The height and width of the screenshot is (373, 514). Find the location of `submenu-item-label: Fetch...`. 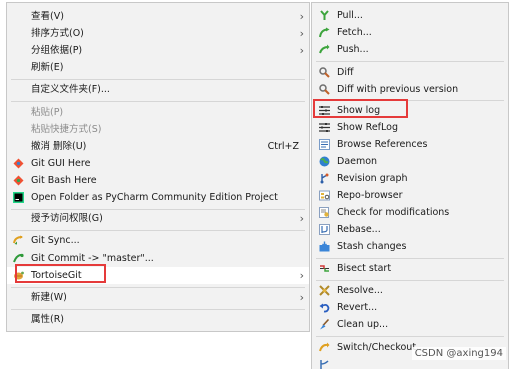

submenu-item-label: Fetch... is located at coordinates (354, 32).